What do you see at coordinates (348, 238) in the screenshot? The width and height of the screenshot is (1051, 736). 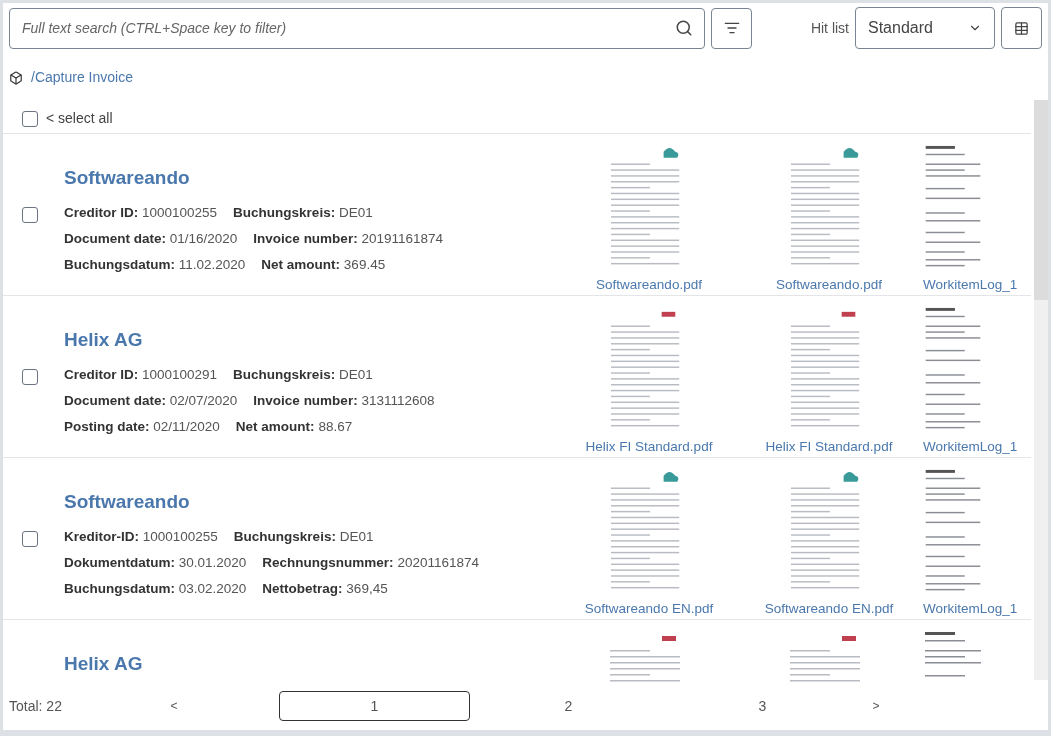 I see `field-text: Invoice number: 20191161874` at bounding box center [348, 238].